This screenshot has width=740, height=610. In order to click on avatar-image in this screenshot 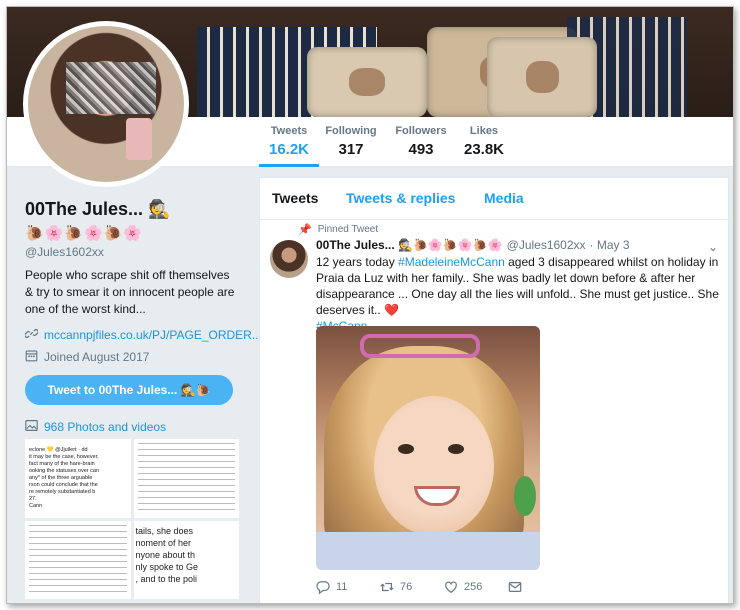, I will do `click(106, 104)`.